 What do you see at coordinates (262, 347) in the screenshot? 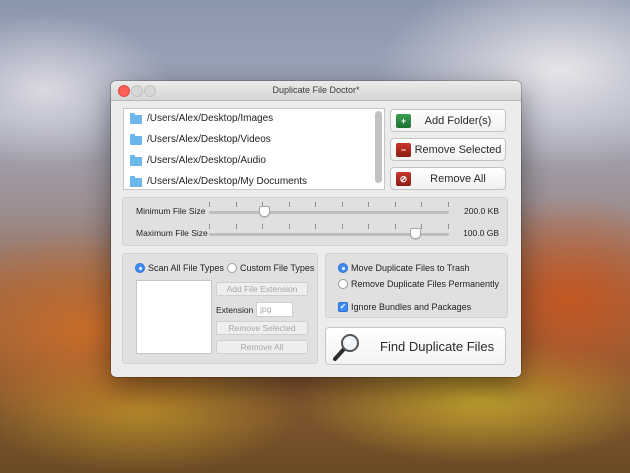
I see `remove-all-extensions-button: Remove All` at bounding box center [262, 347].